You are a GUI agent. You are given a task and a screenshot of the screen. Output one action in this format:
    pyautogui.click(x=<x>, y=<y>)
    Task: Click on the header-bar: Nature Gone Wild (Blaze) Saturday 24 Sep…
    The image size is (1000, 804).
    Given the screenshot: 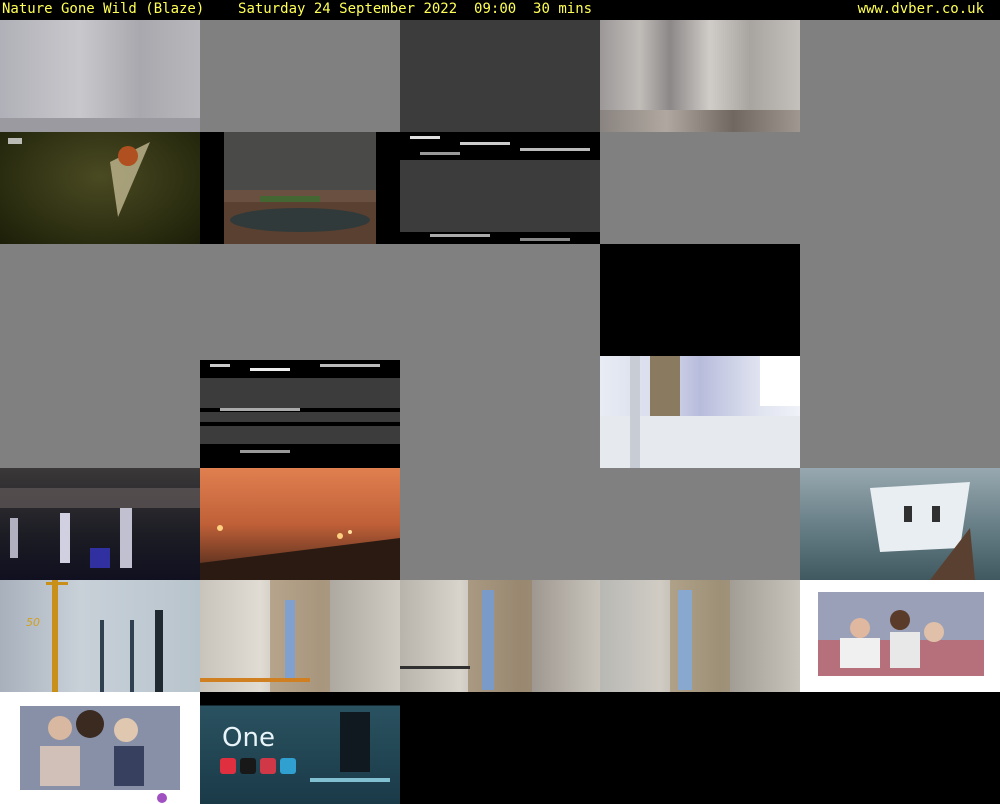 What is the action you would take?
    pyautogui.click(x=500, y=10)
    